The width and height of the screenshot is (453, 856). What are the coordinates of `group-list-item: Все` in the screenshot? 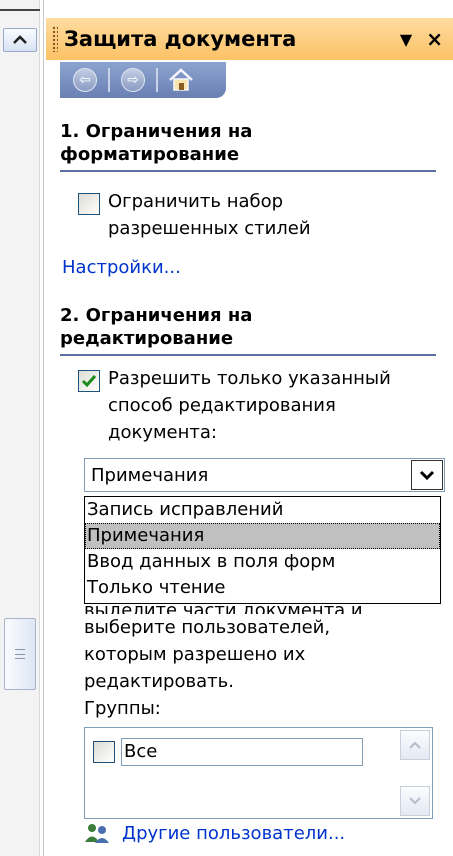 It's located at (228, 752).